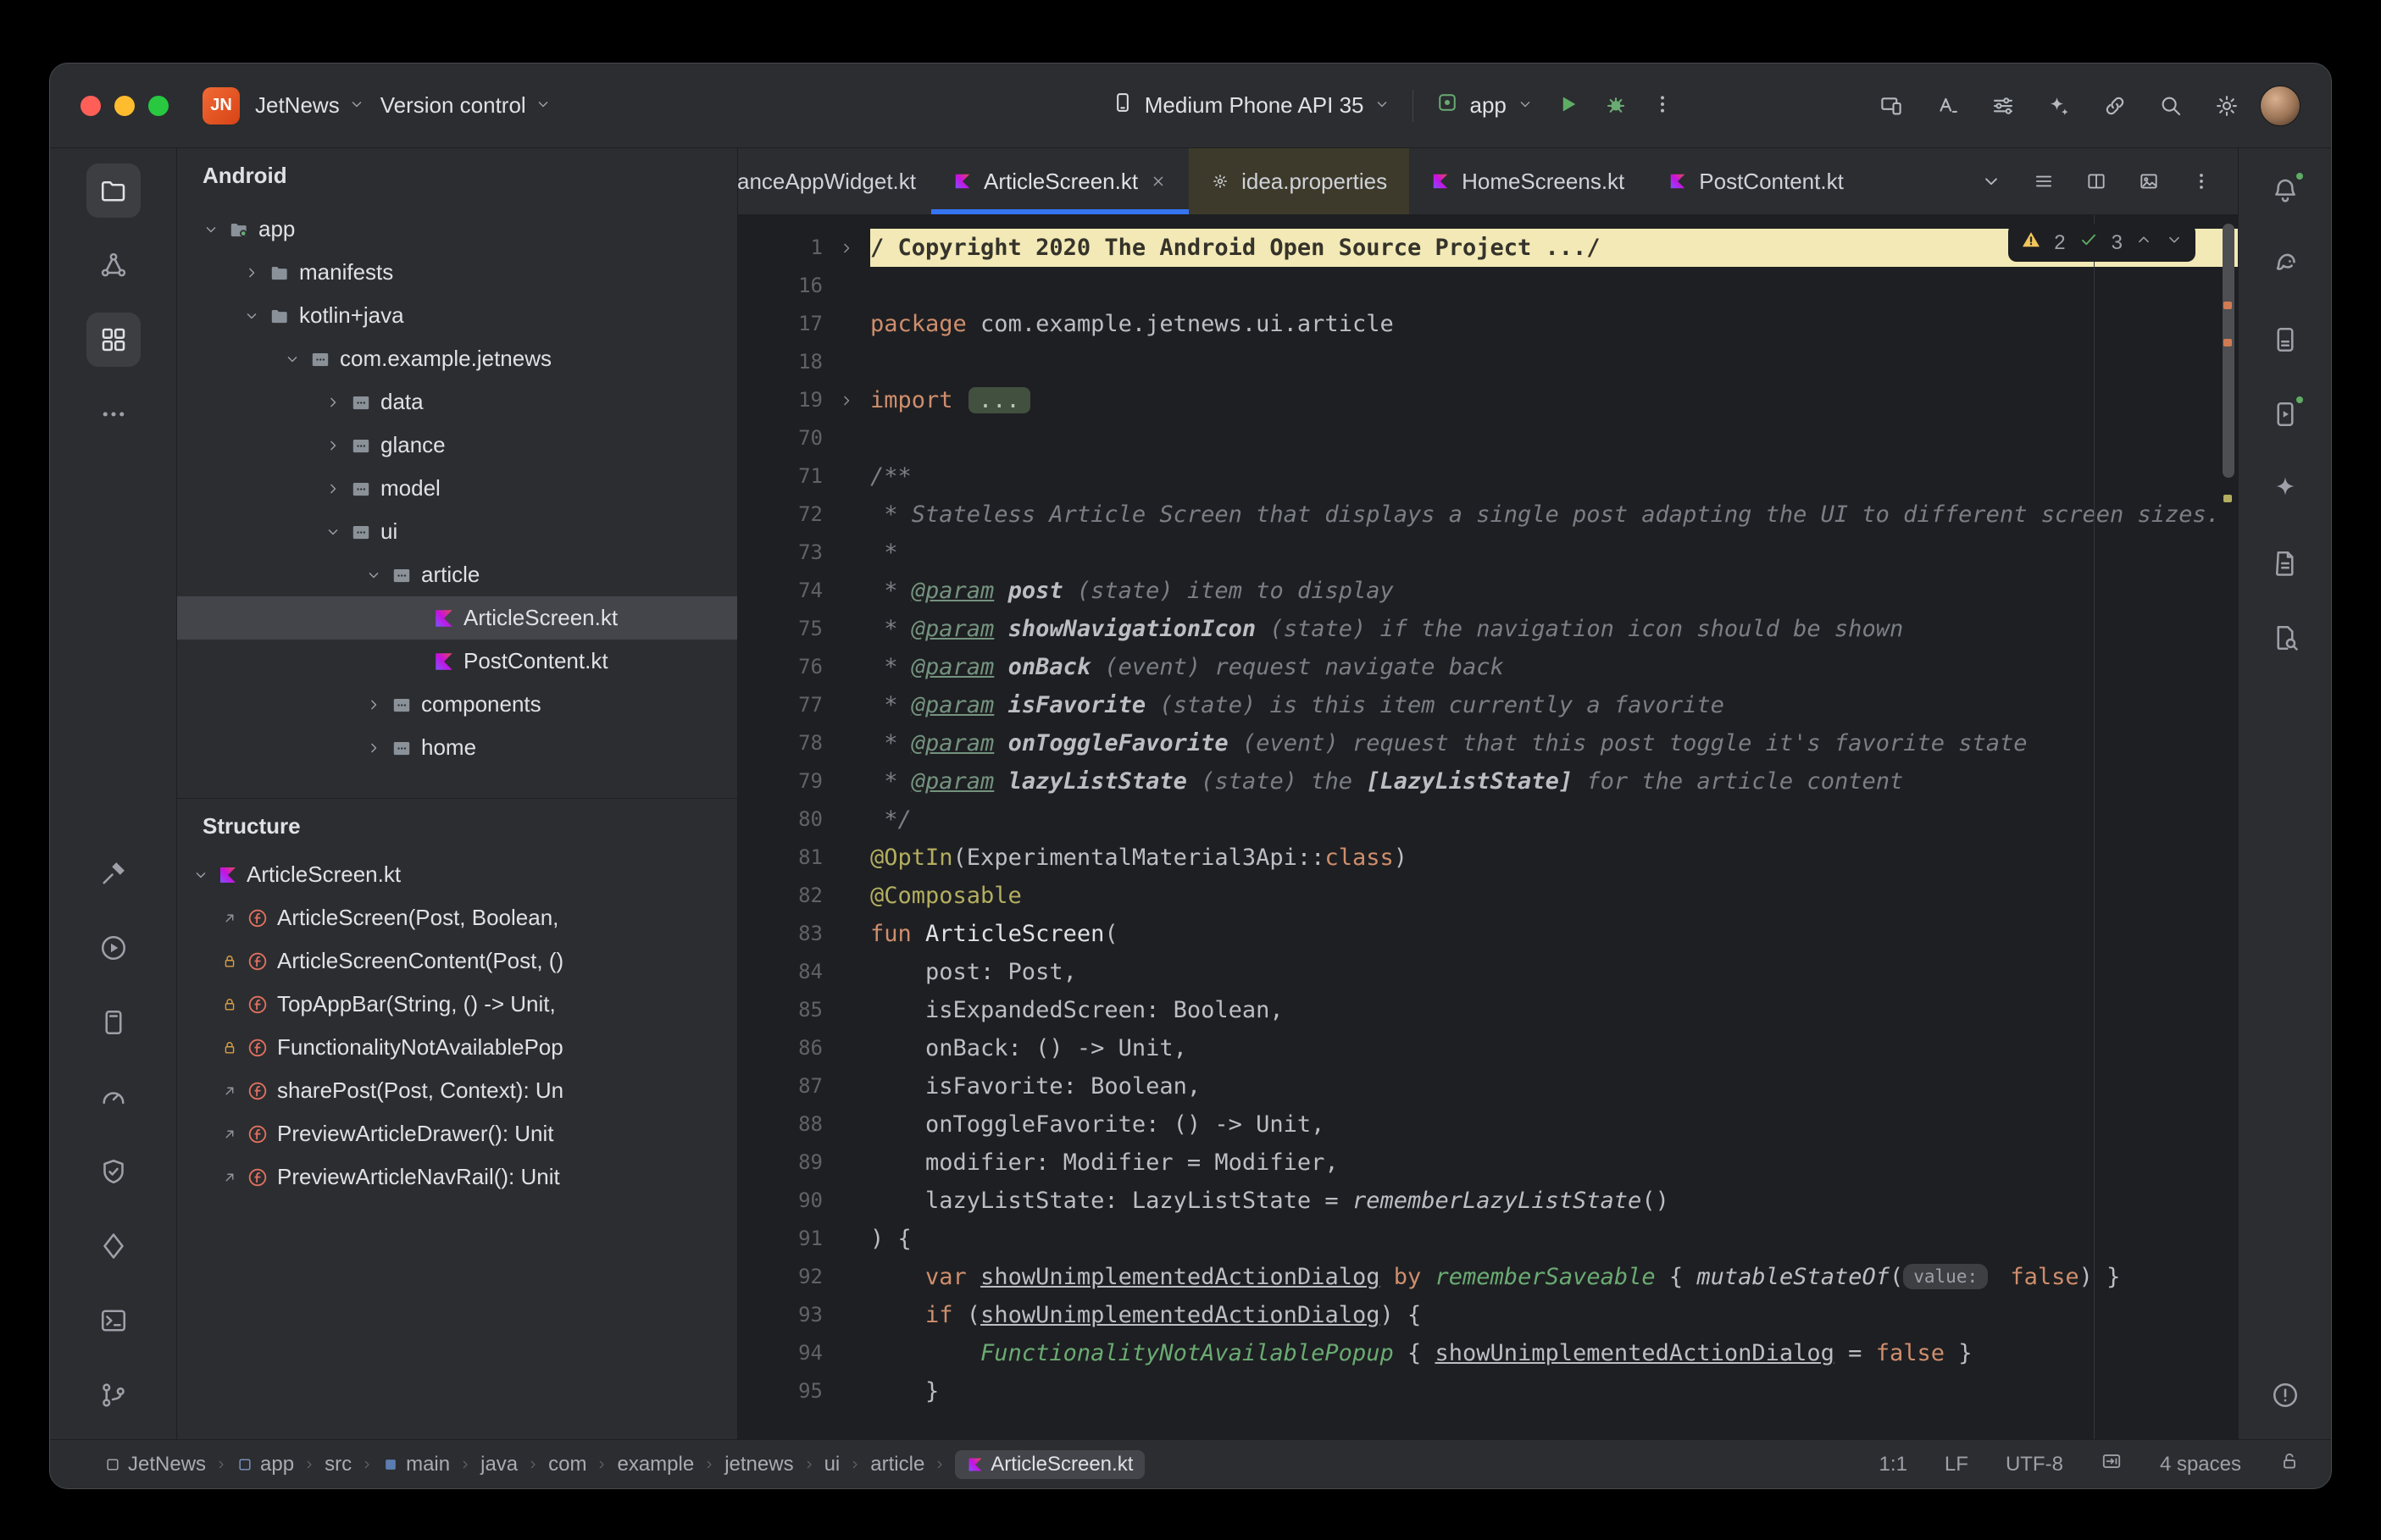 This screenshot has height=1540, width=2381. Describe the element at coordinates (1488, 1048) in the screenshot. I see `code-line: 86 onBack: () -> Unit,` at that location.